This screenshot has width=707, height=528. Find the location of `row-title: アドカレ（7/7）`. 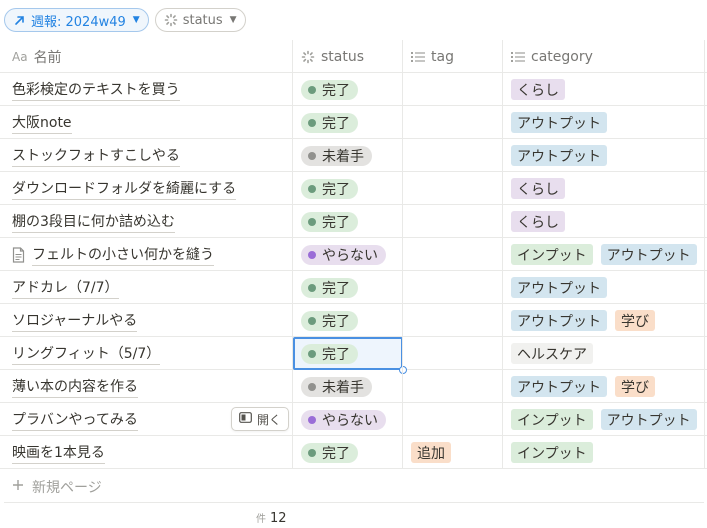

row-title: アドカレ（7/7） is located at coordinates (65, 288).